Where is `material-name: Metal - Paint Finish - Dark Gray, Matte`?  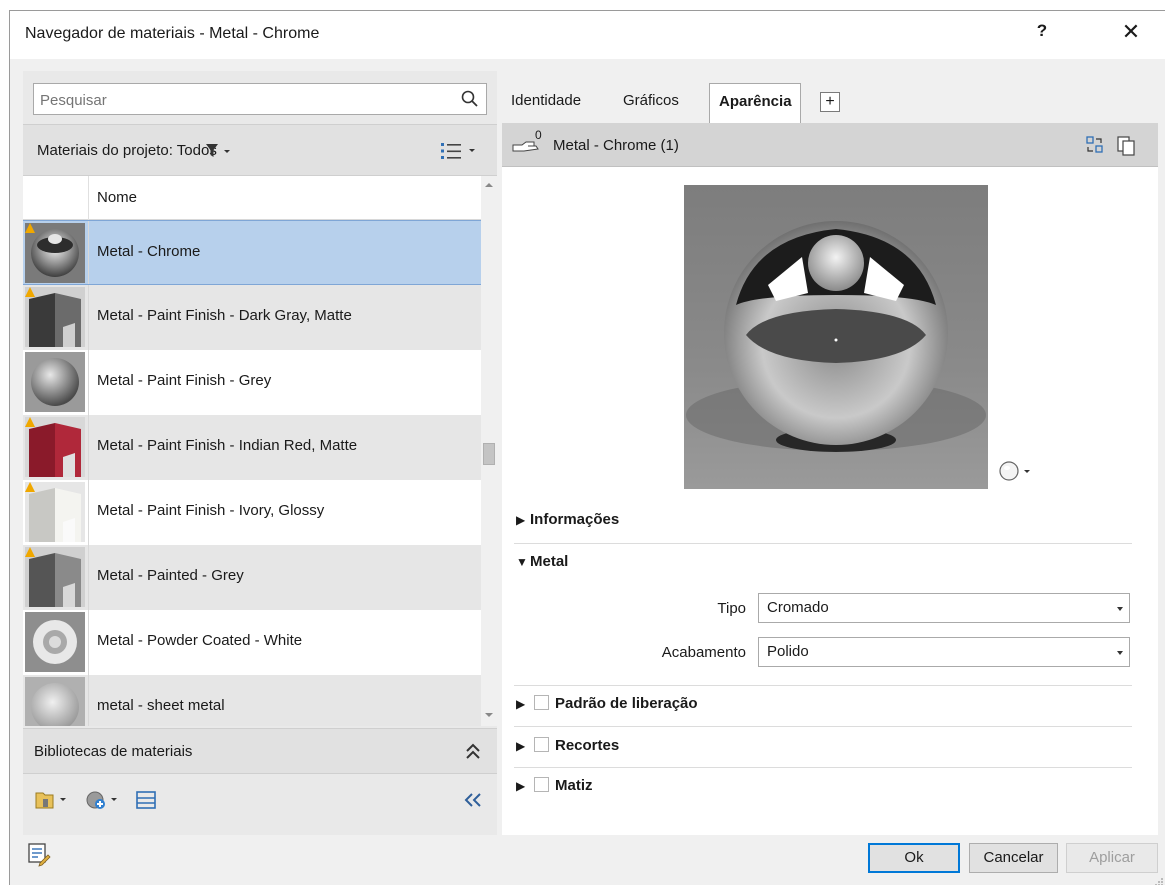 material-name: Metal - Paint Finish - Dark Gray, Matte is located at coordinates (224, 315).